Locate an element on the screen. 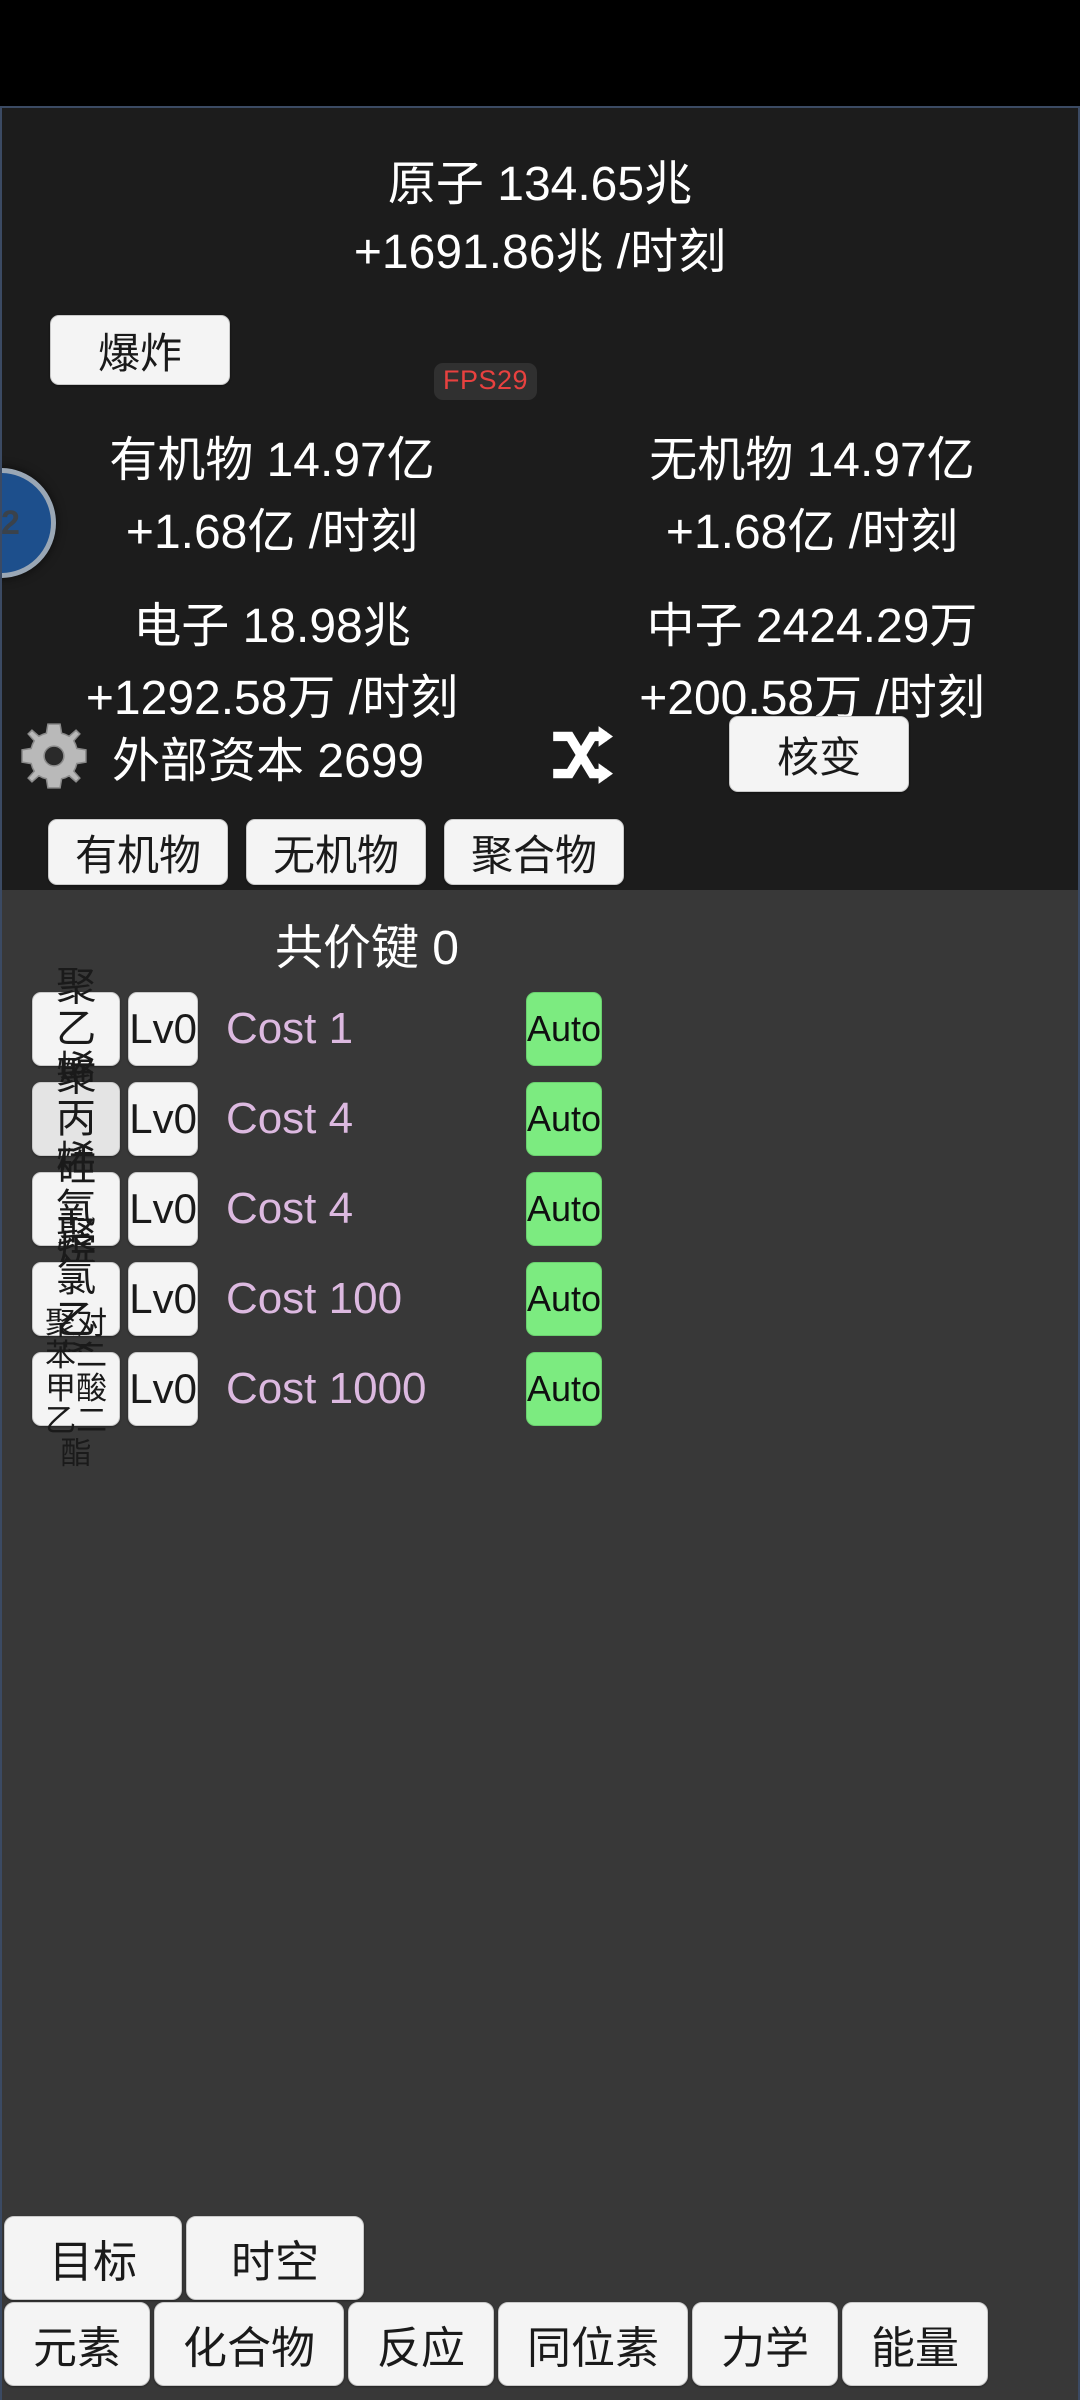 Image resolution: width=1080 pixels, height=2400 pixels. table-row: 聚乙烯 Lv0 Cost 1 Auto is located at coordinates (540, 1029).